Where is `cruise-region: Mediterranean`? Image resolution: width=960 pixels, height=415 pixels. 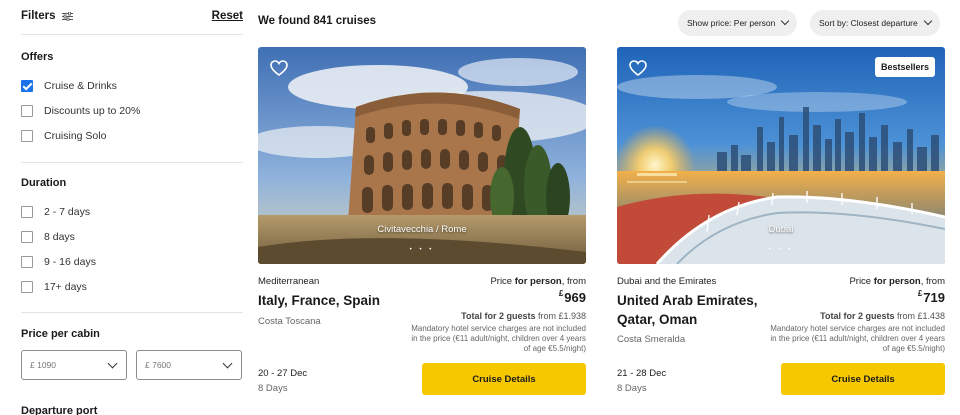 cruise-region: Mediterranean is located at coordinates (289, 281).